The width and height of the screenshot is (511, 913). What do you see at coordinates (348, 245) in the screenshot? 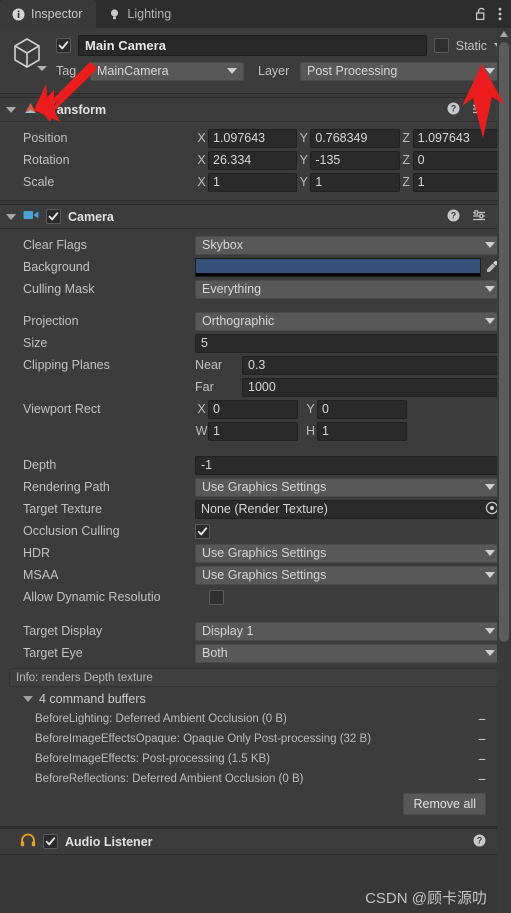
I see `clear-flags-dropdown: Skybox` at bounding box center [348, 245].